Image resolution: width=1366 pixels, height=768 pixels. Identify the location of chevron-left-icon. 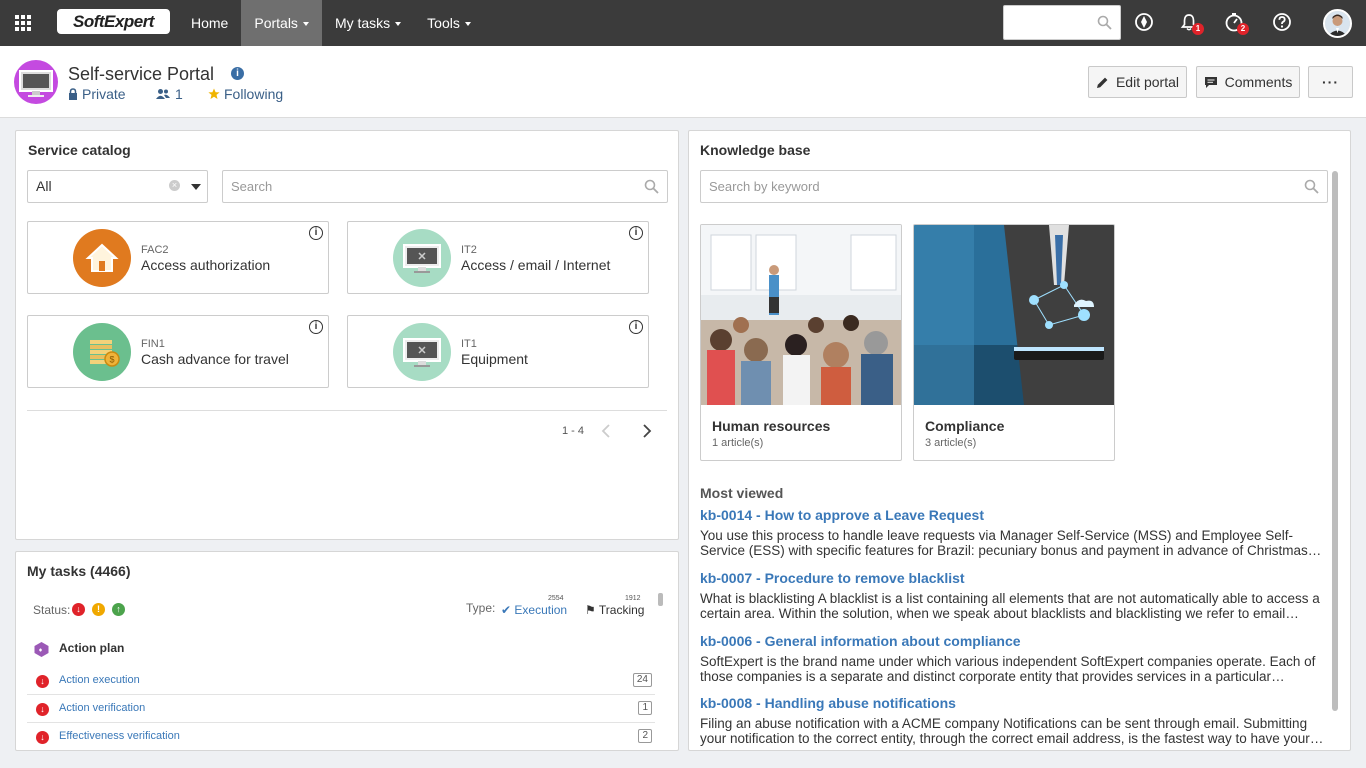
(606, 431).